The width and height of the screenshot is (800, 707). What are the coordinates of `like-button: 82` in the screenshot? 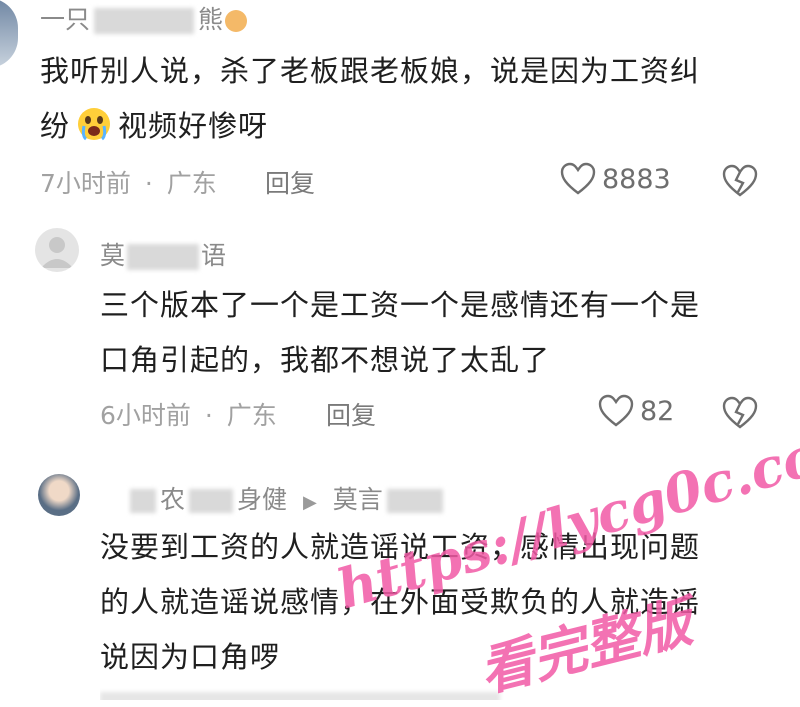 It's located at (636, 411).